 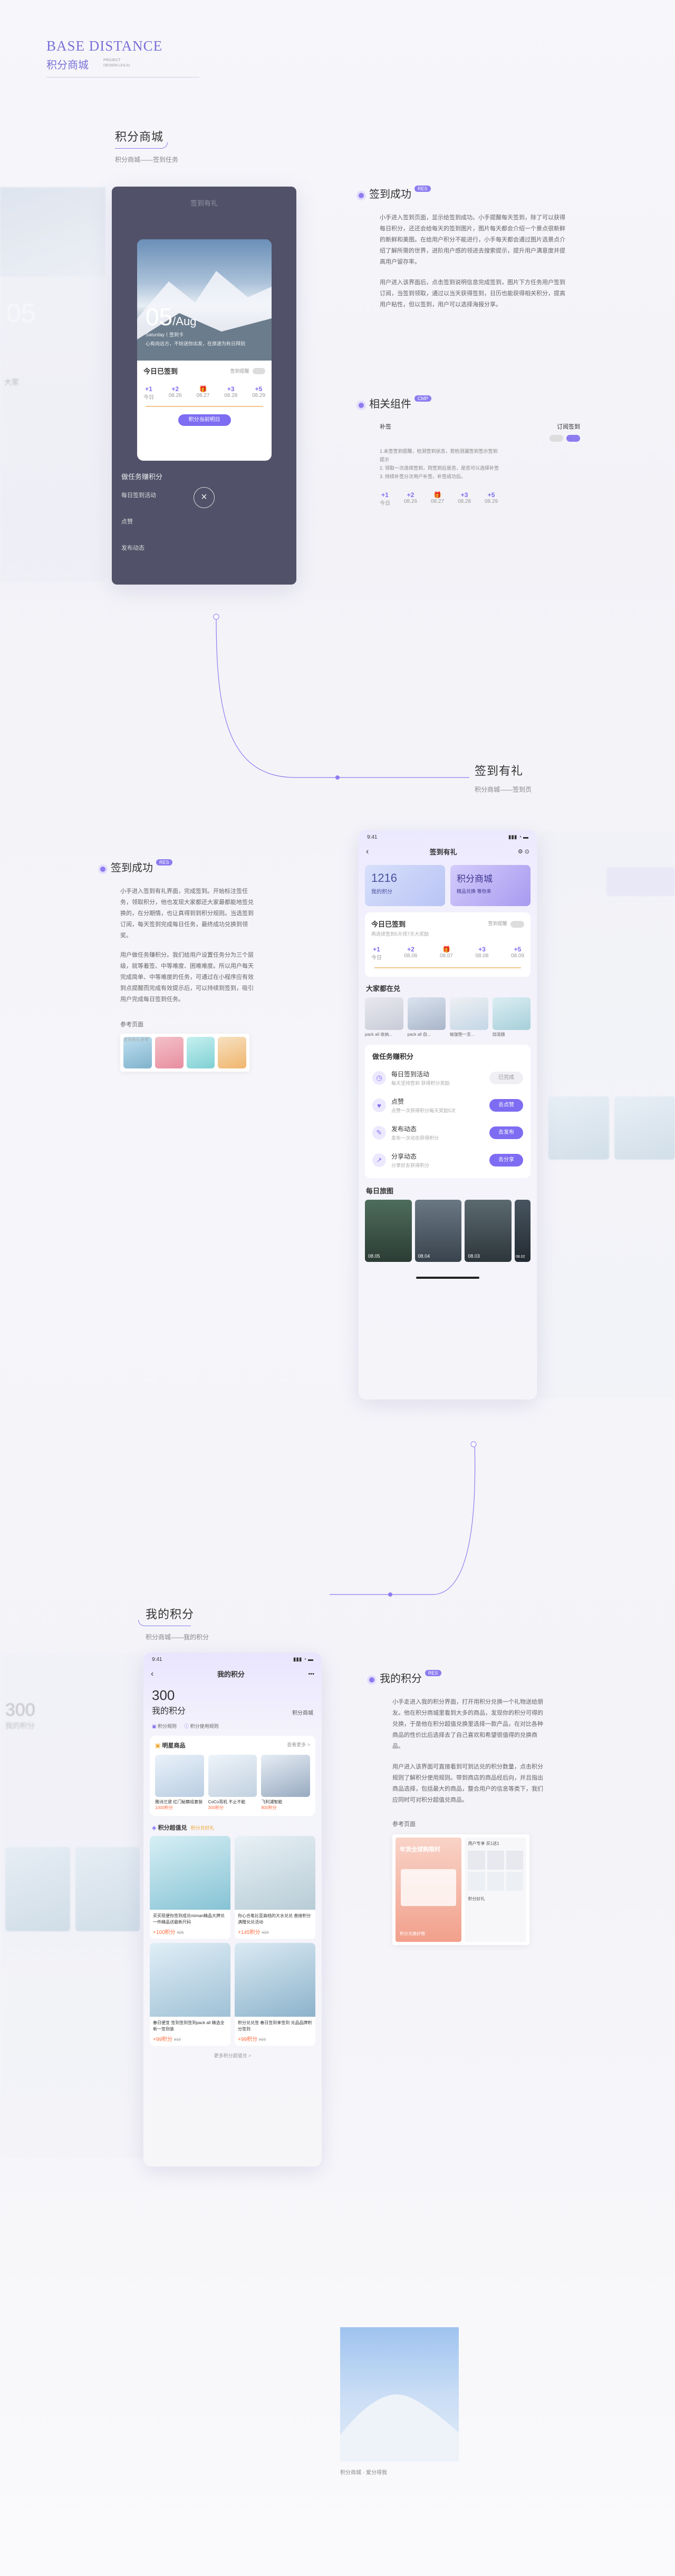 What do you see at coordinates (438, 497) in the screenshot?
I see `s3-day-3: 🎁 08.27` at bounding box center [438, 497].